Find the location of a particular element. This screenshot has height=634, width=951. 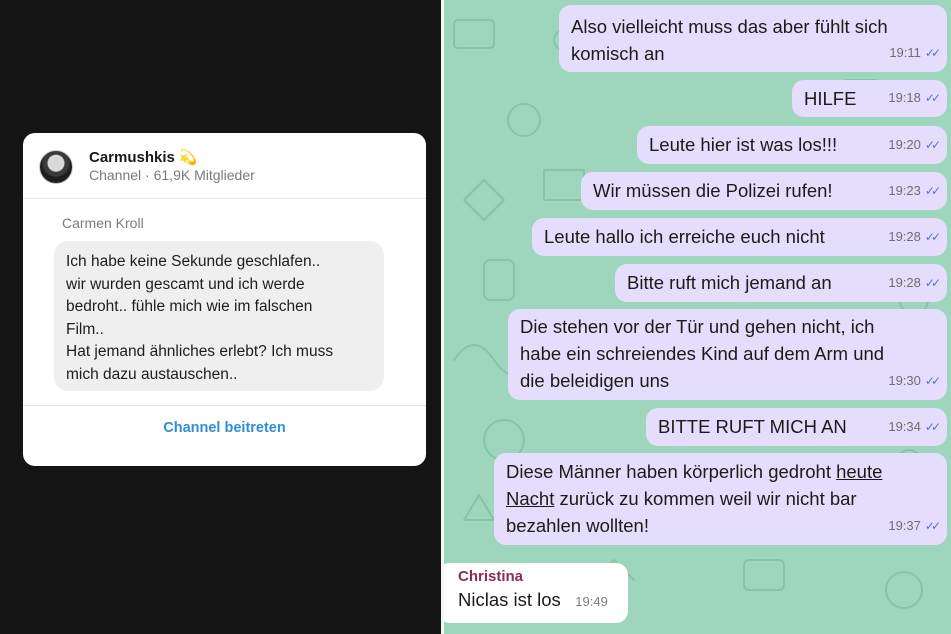

outgoing-message: Bitte ruft mich jemand an 19:28 ✓✓ is located at coordinates (781, 283).